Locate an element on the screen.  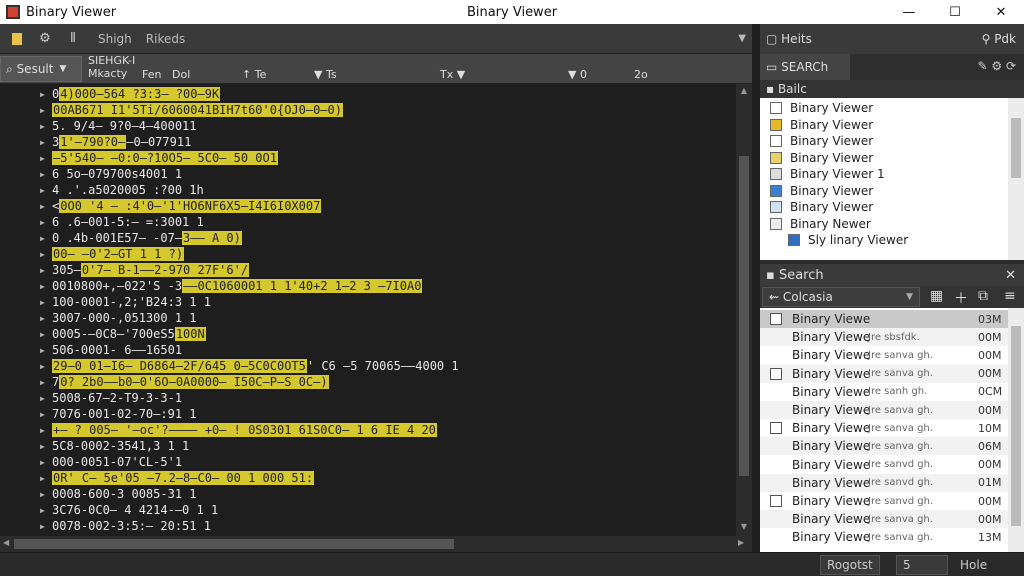
minimize-button: — is located at coordinates (909, 12).